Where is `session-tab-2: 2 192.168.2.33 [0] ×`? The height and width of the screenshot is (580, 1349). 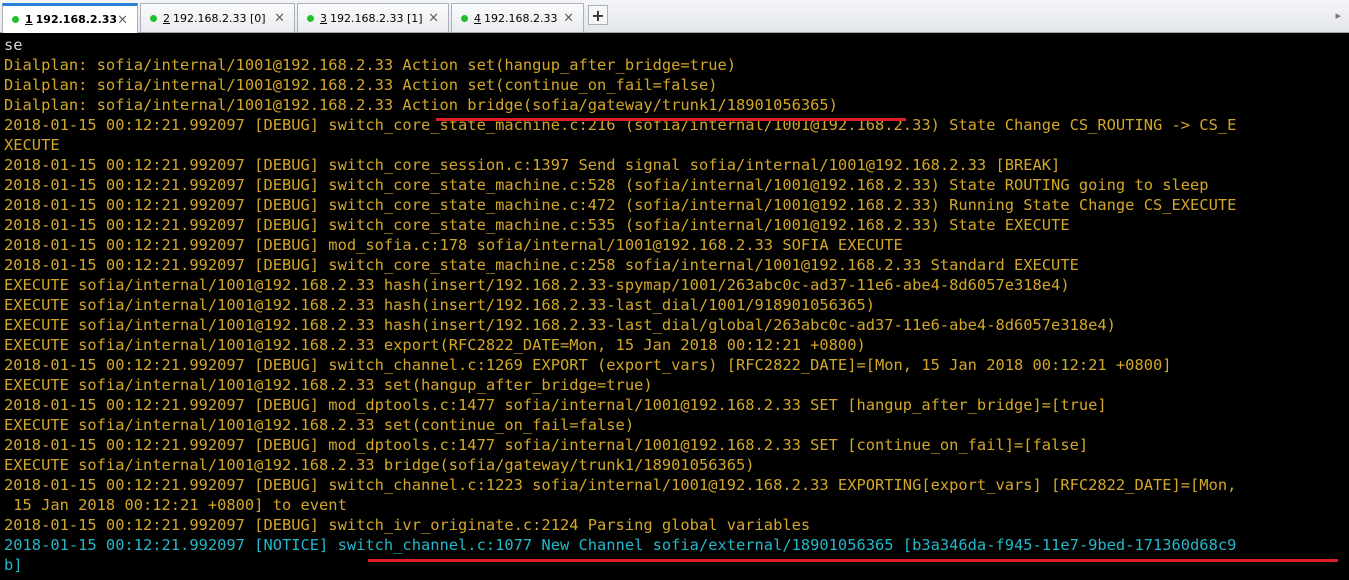
session-tab-2: 2 192.168.2.33 [0] × is located at coordinates (217, 17).